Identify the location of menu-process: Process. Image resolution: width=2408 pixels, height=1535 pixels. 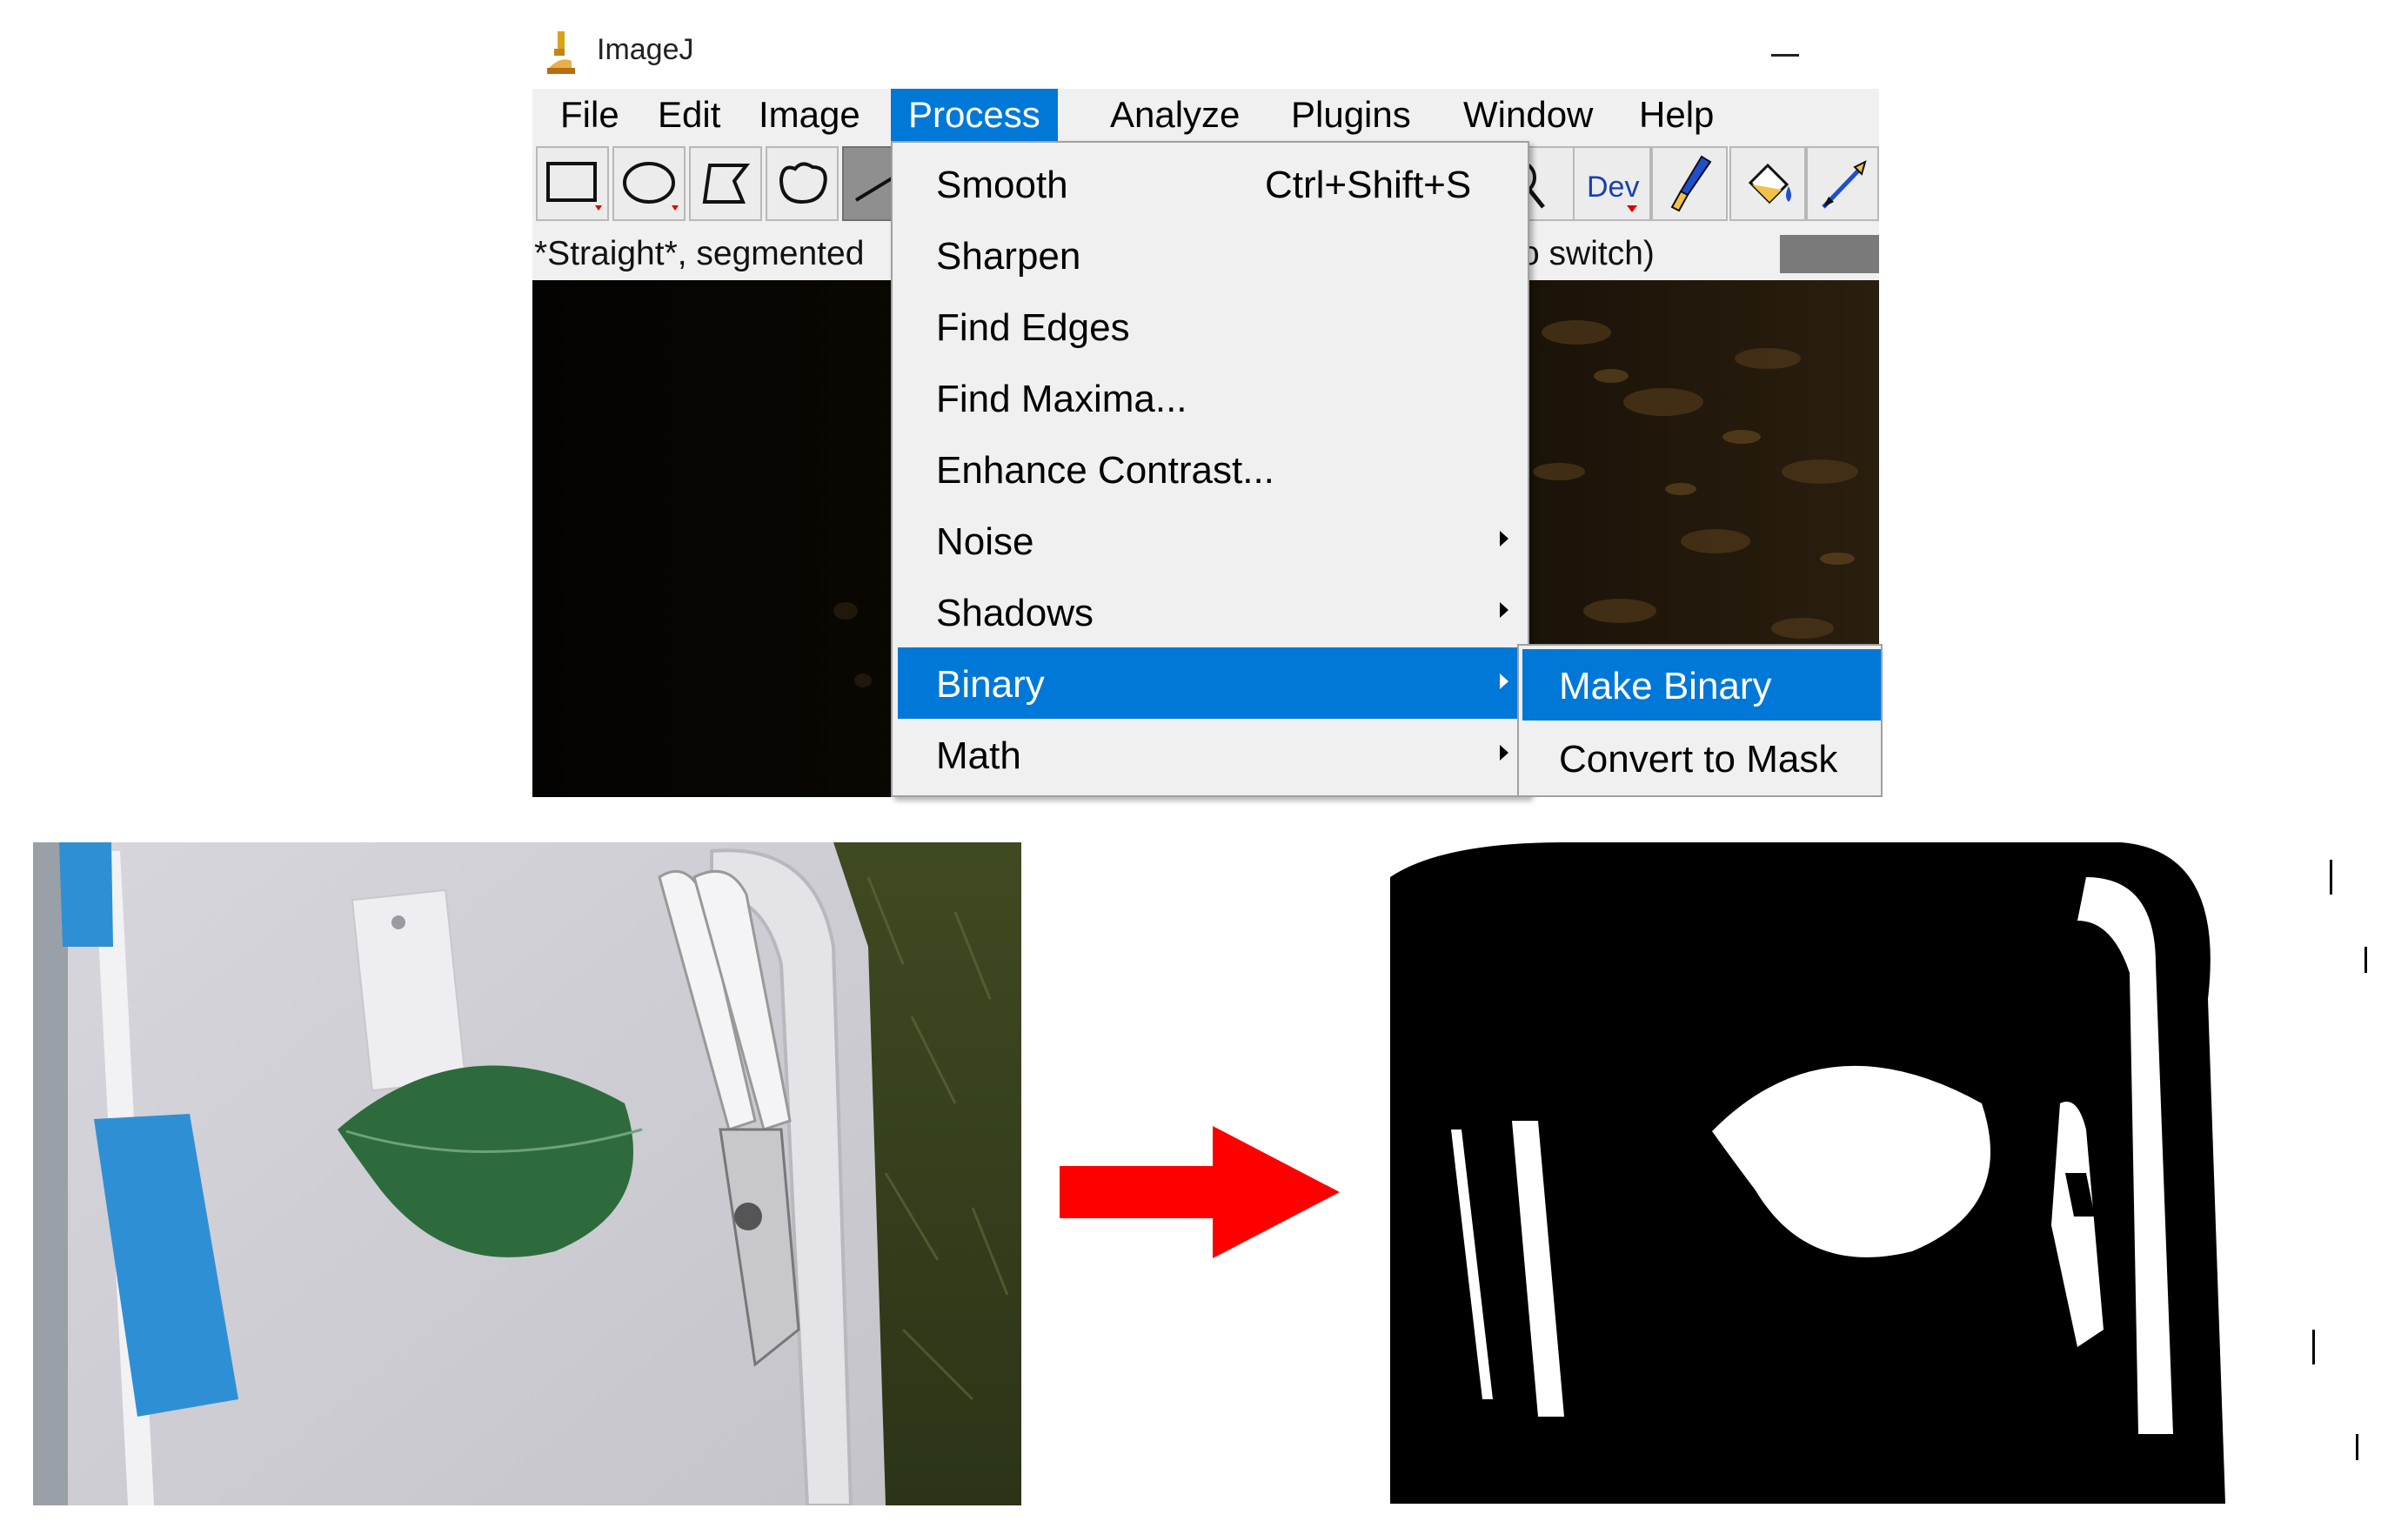
(974, 115).